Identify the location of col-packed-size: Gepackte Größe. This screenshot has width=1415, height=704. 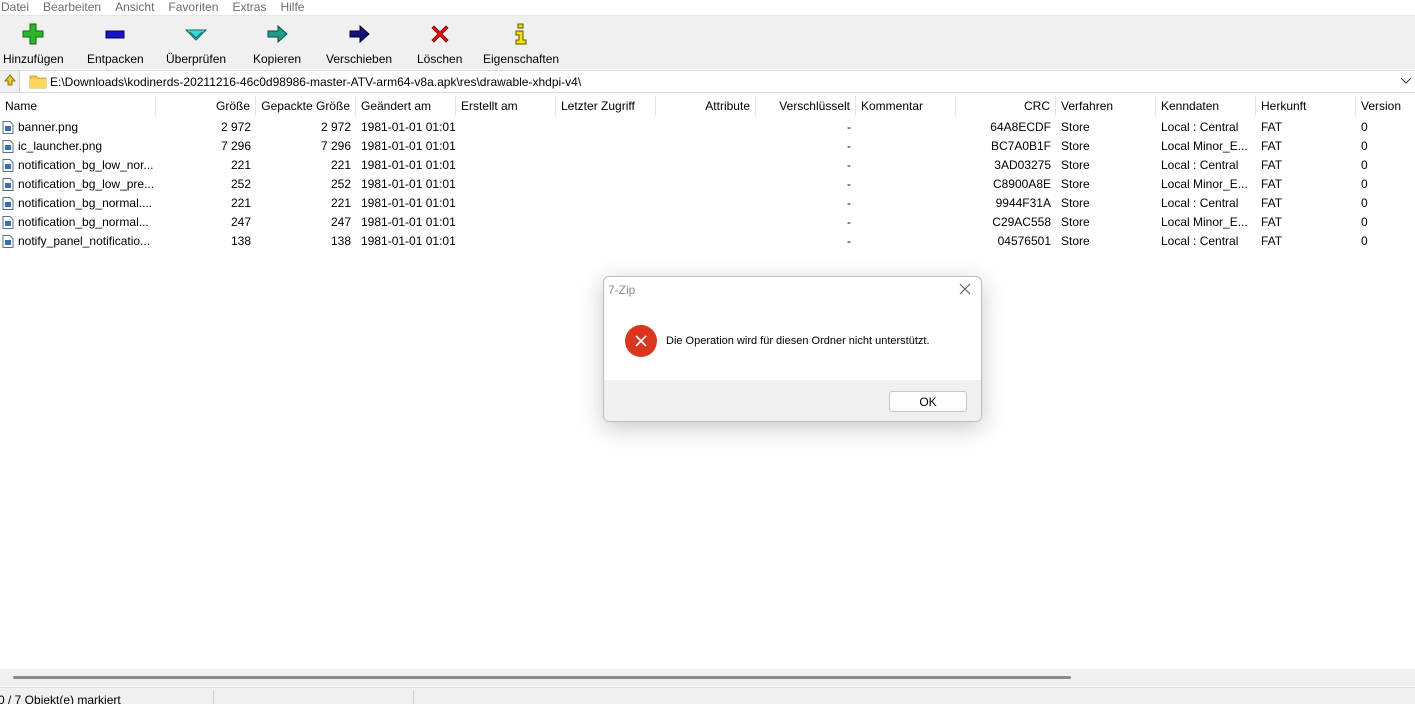
(306, 106).